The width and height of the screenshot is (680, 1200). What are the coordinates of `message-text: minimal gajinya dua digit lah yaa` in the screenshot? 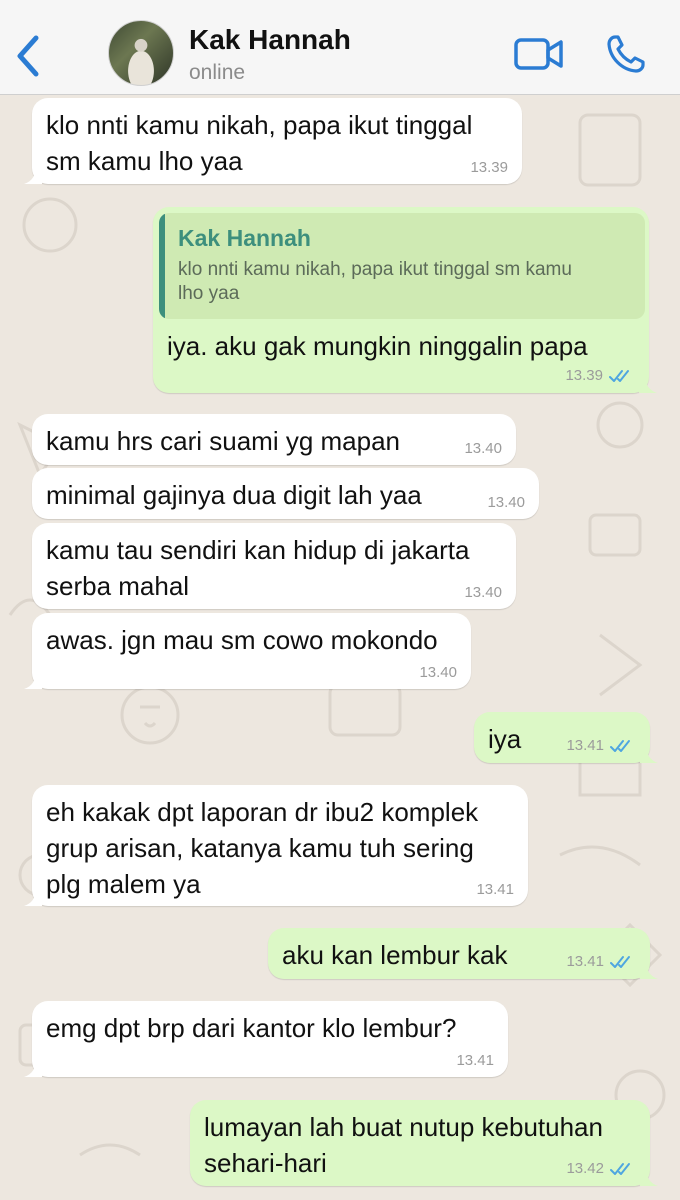 It's located at (234, 495).